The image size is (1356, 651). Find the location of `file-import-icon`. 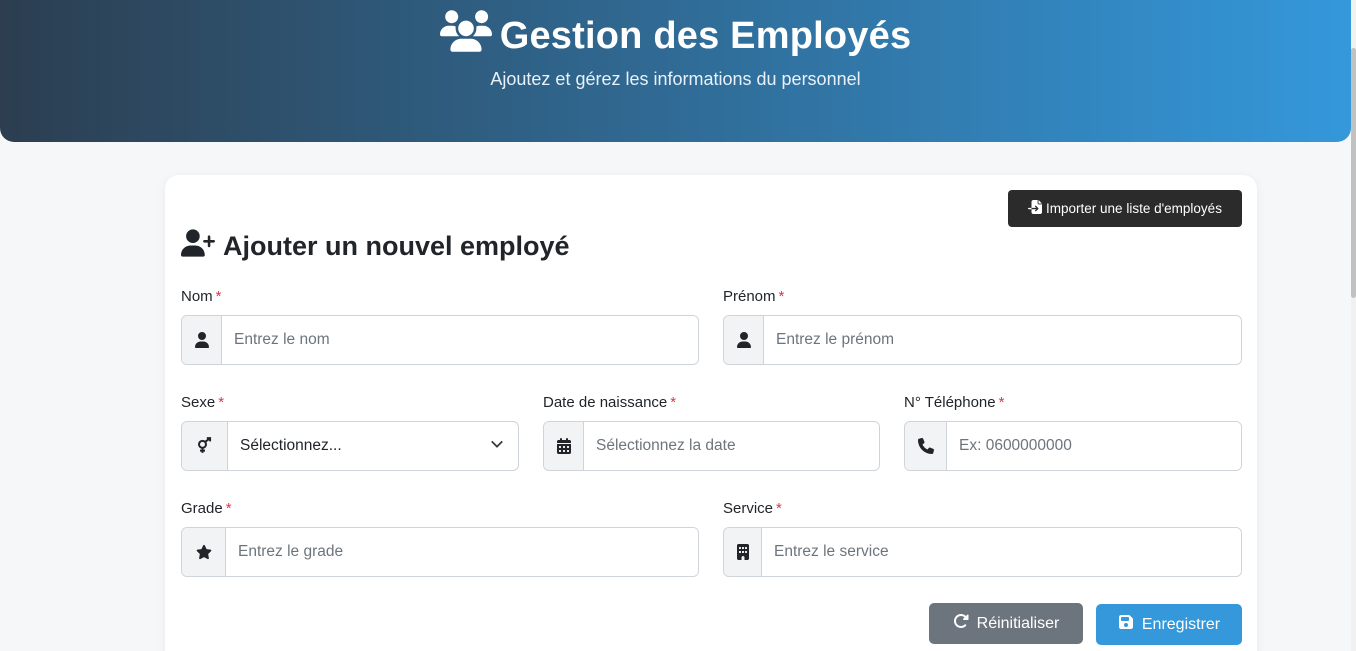

file-import-icon is located at coordinates (1035, 208).